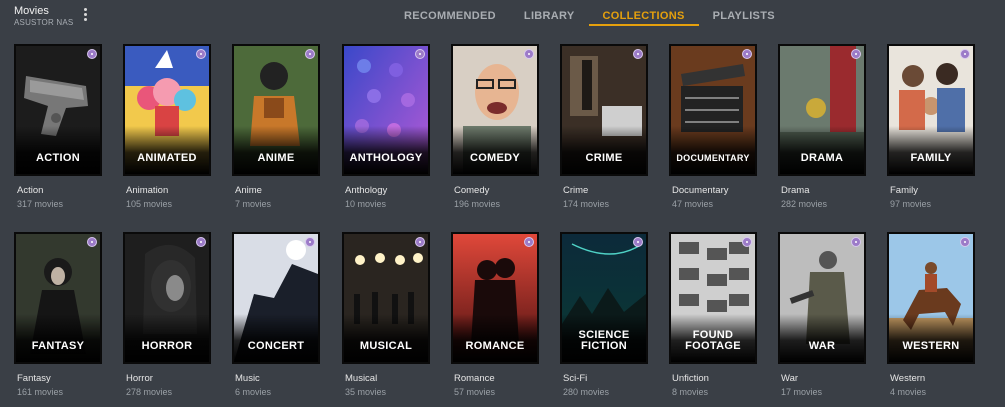  I want to click on poster-label: FAMILY, so click(931, 158).